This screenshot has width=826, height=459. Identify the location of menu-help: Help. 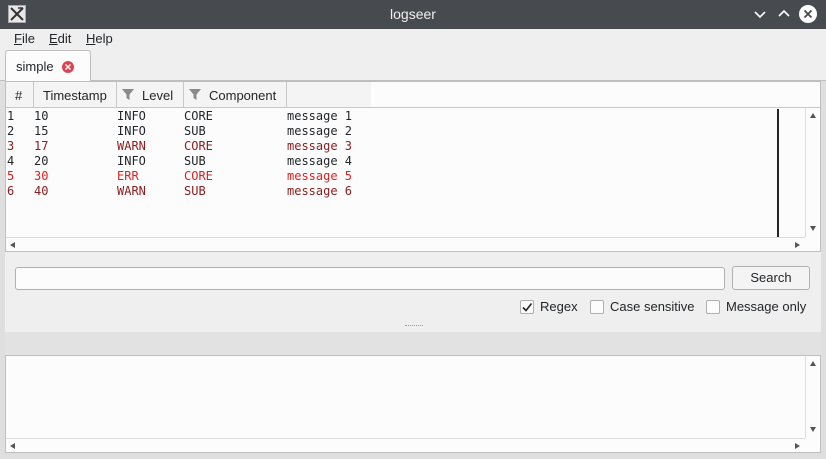
(99, 38).